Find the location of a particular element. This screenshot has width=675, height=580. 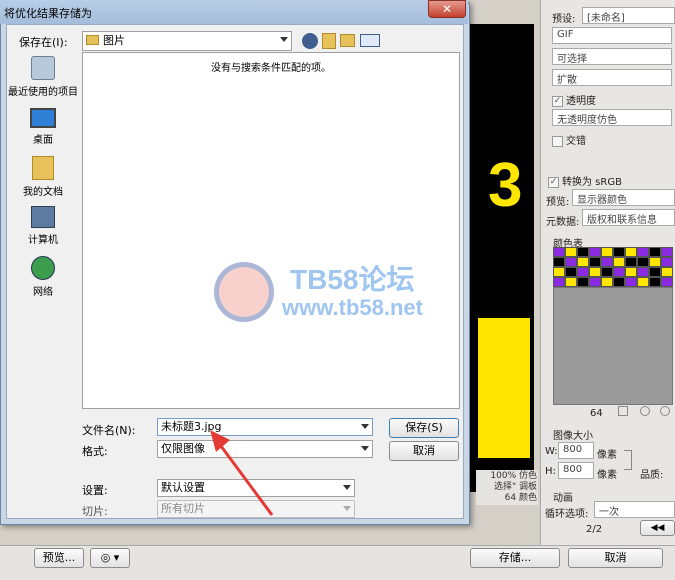

cancel-button: 取消 is located at coordinates (424, 451).